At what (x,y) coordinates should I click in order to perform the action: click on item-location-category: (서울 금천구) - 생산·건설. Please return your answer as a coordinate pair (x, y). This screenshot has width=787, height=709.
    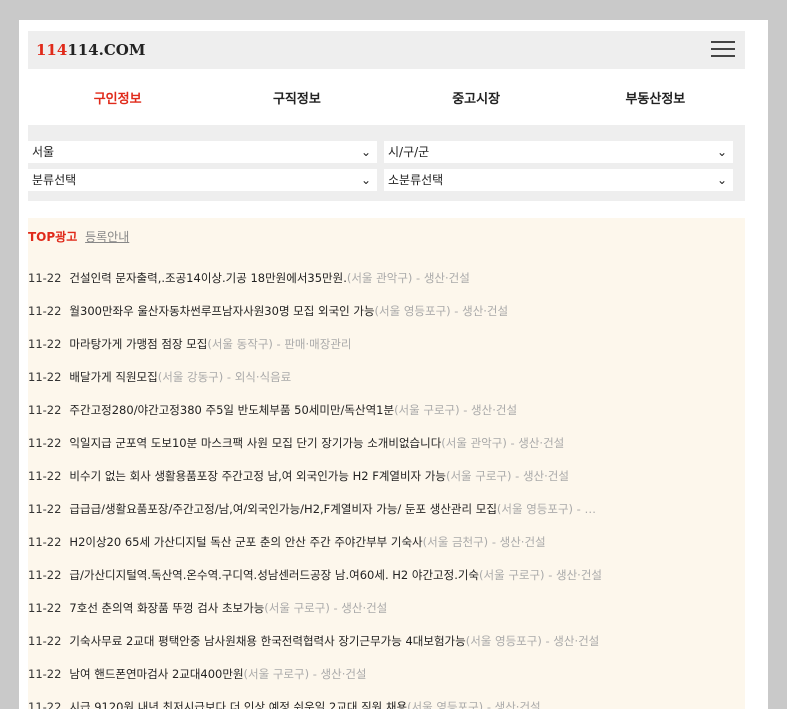
    Looking at the image, I should click on (484, 542).